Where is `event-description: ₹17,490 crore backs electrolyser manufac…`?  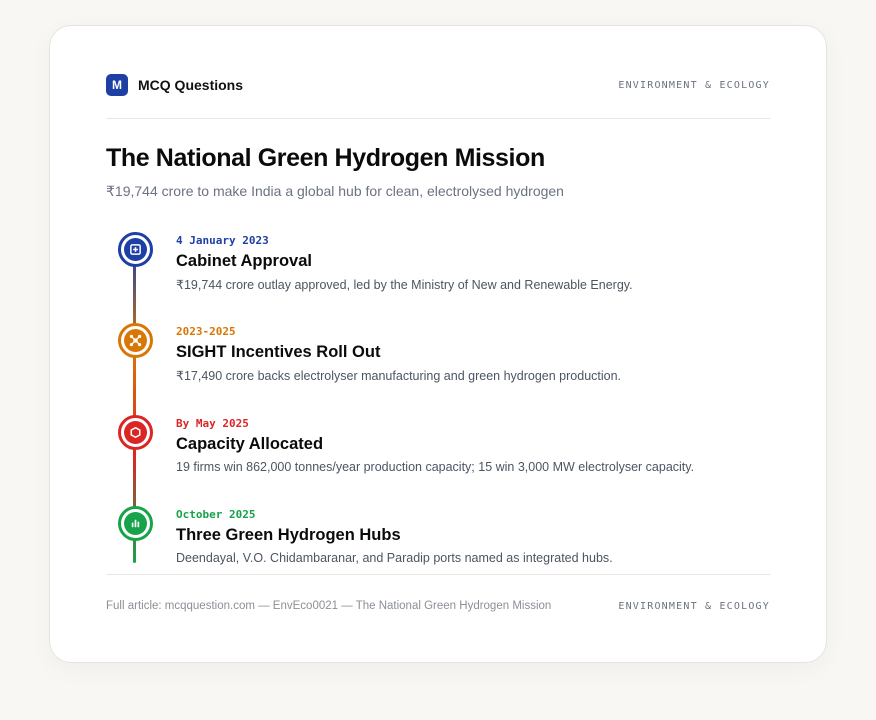
event-description: ₹17,490 crore backs electrolyser manufac… is located at coordinates (399, 376).